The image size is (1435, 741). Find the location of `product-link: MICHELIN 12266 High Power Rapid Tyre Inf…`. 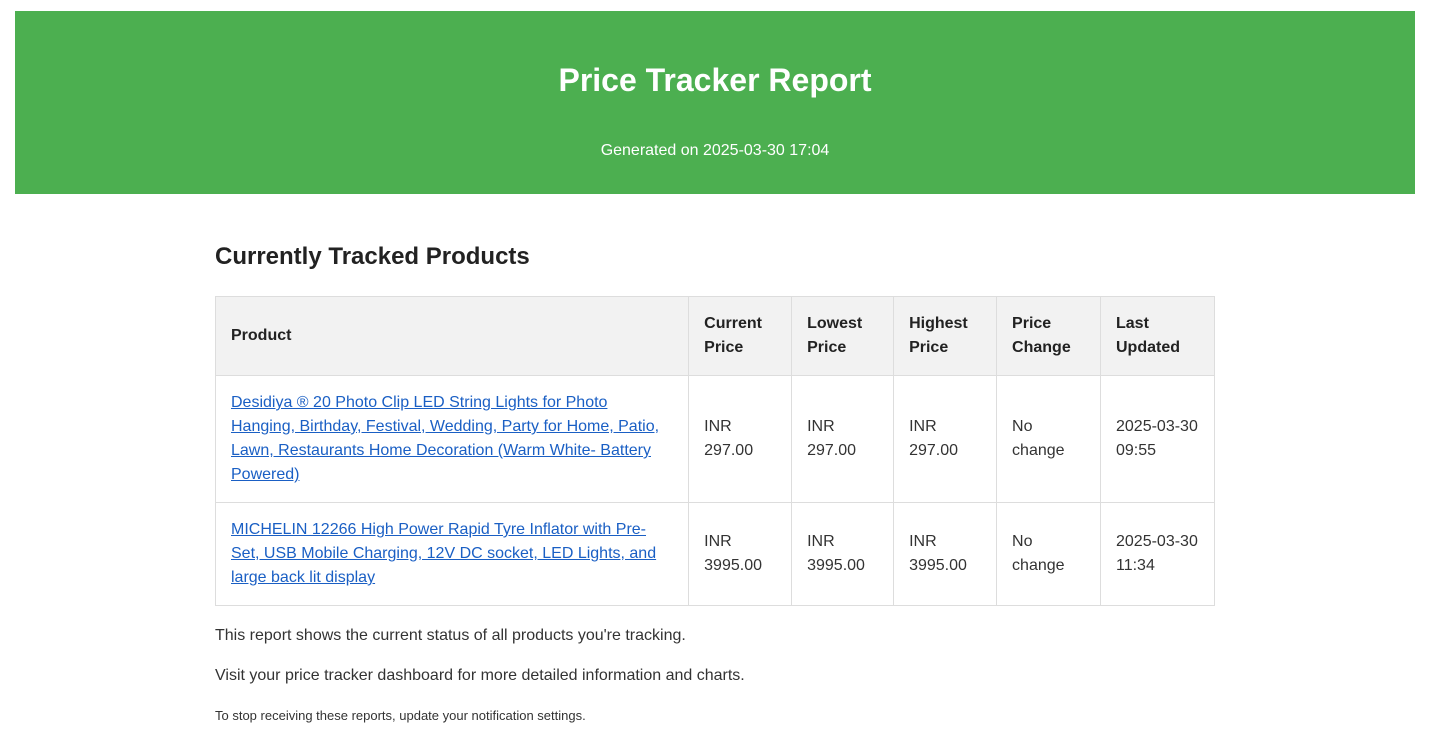

product-link: MICHELIN 12266 High Power Rapid Tyre Inf… is located at coordinates (443, 553).